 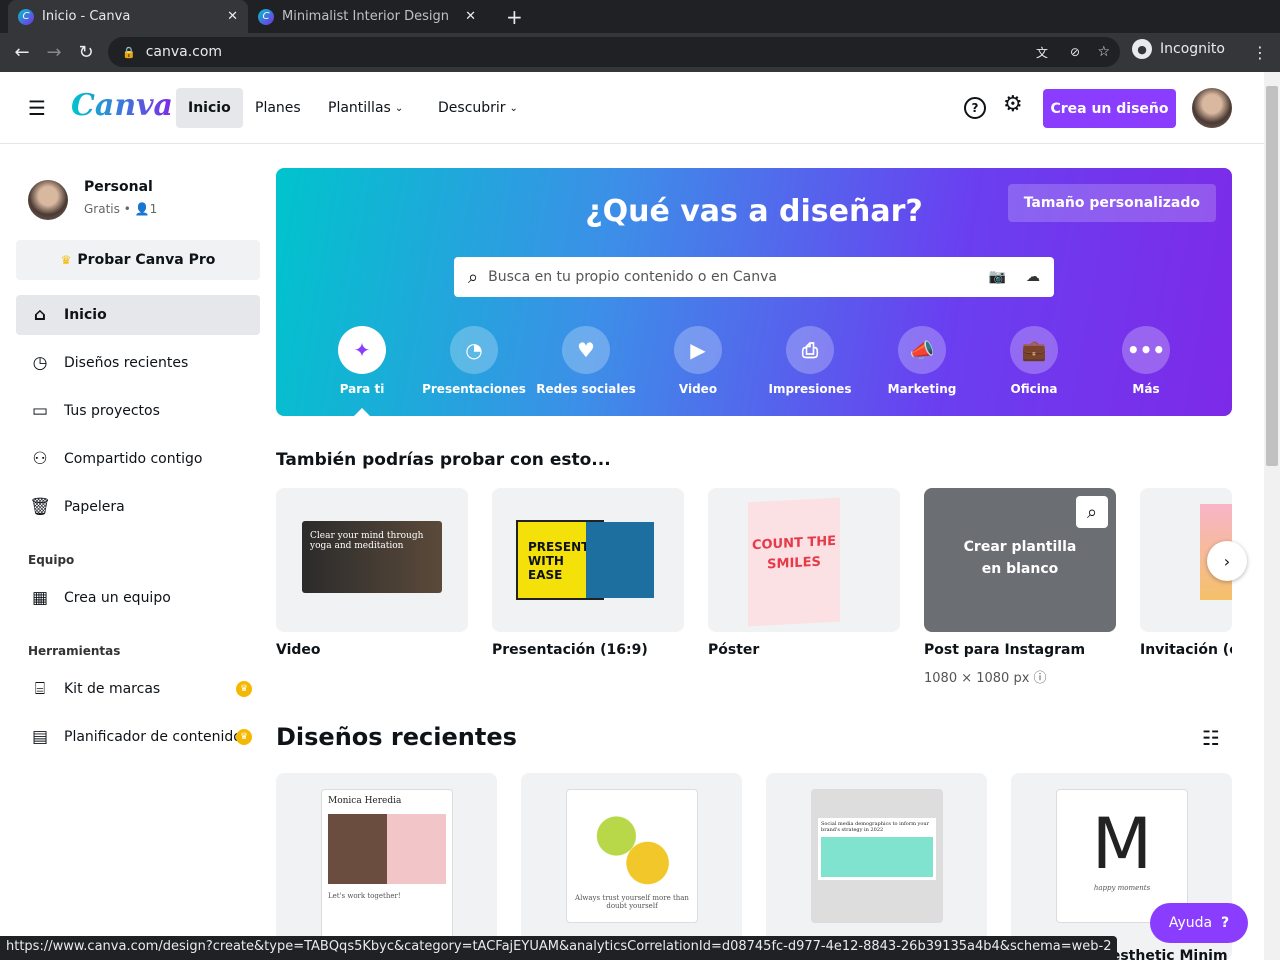 I want to click on nav-planes: Planes, so click(x=278, y=108).